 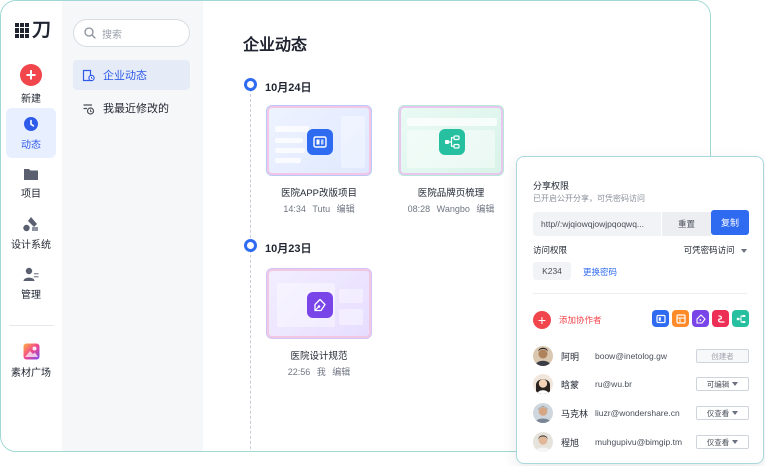 I want to click on project-name: 医院品牌页梳理, so click(x=451, y=192).